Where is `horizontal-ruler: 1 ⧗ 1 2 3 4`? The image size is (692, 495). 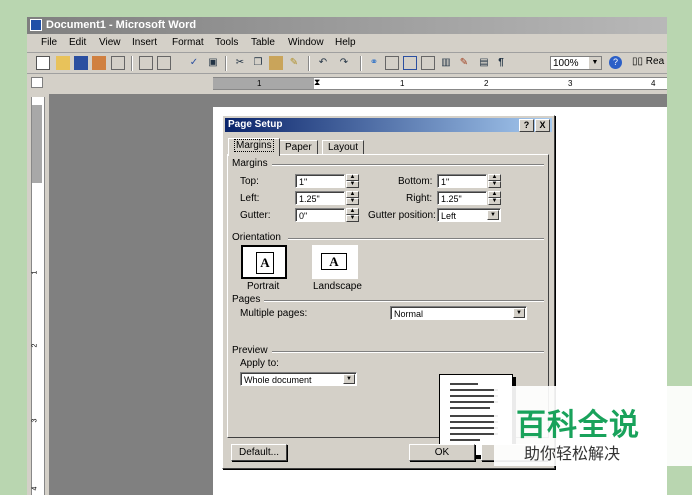 horizontal-ruler: 1 ⧗ 1 2 3 4 is located at coordinates (440, 83).